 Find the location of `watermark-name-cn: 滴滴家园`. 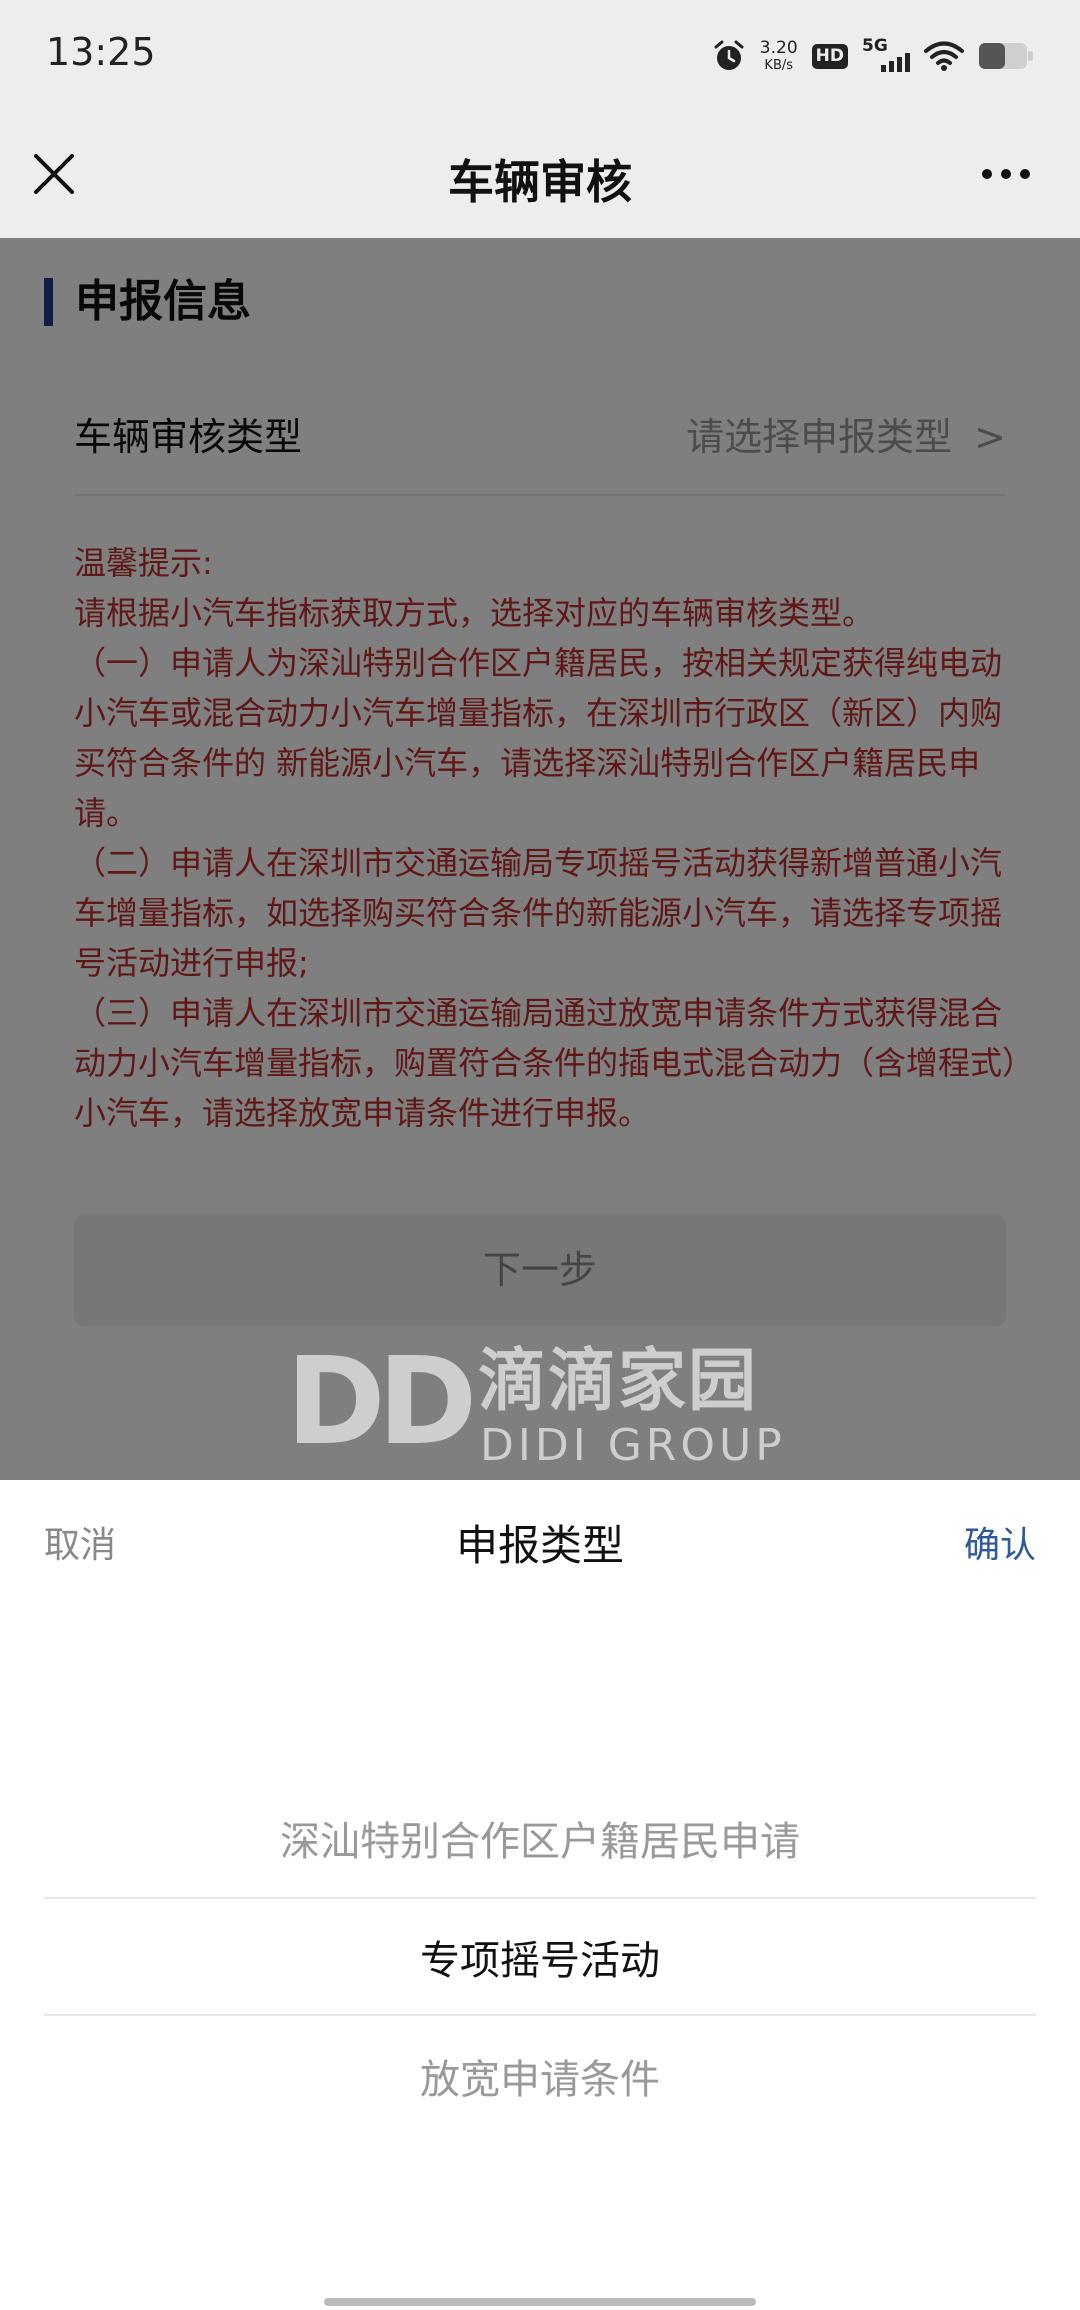

watermark-name-cn: 滴滴家园 is located at coordinates (618, 1381).